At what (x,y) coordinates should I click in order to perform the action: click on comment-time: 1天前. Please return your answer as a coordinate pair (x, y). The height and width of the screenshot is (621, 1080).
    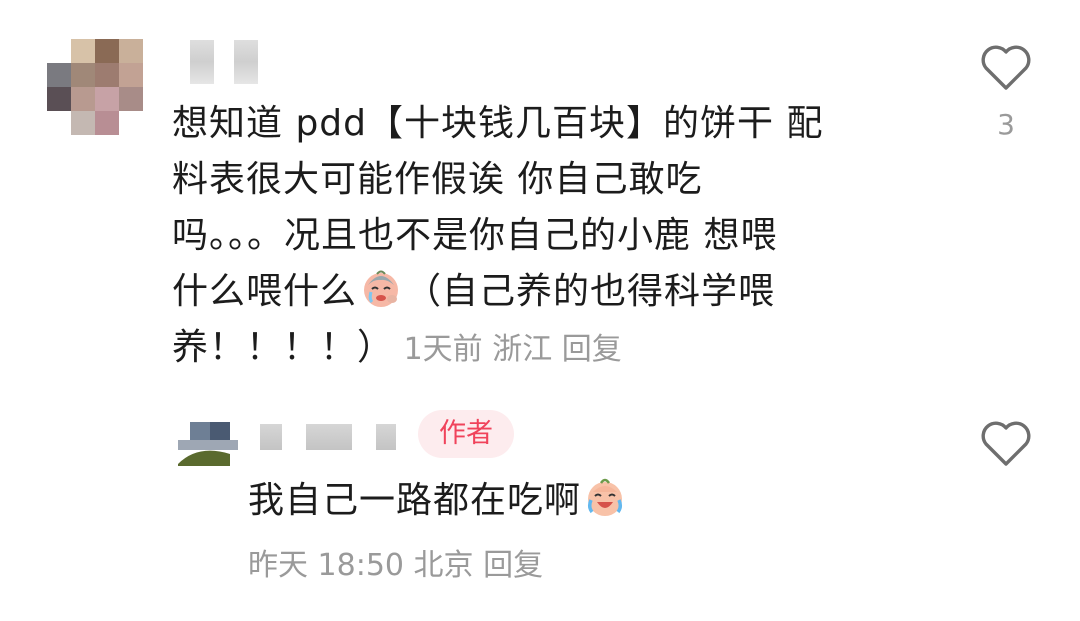
    Looking at the image, I should click on (443, 349).